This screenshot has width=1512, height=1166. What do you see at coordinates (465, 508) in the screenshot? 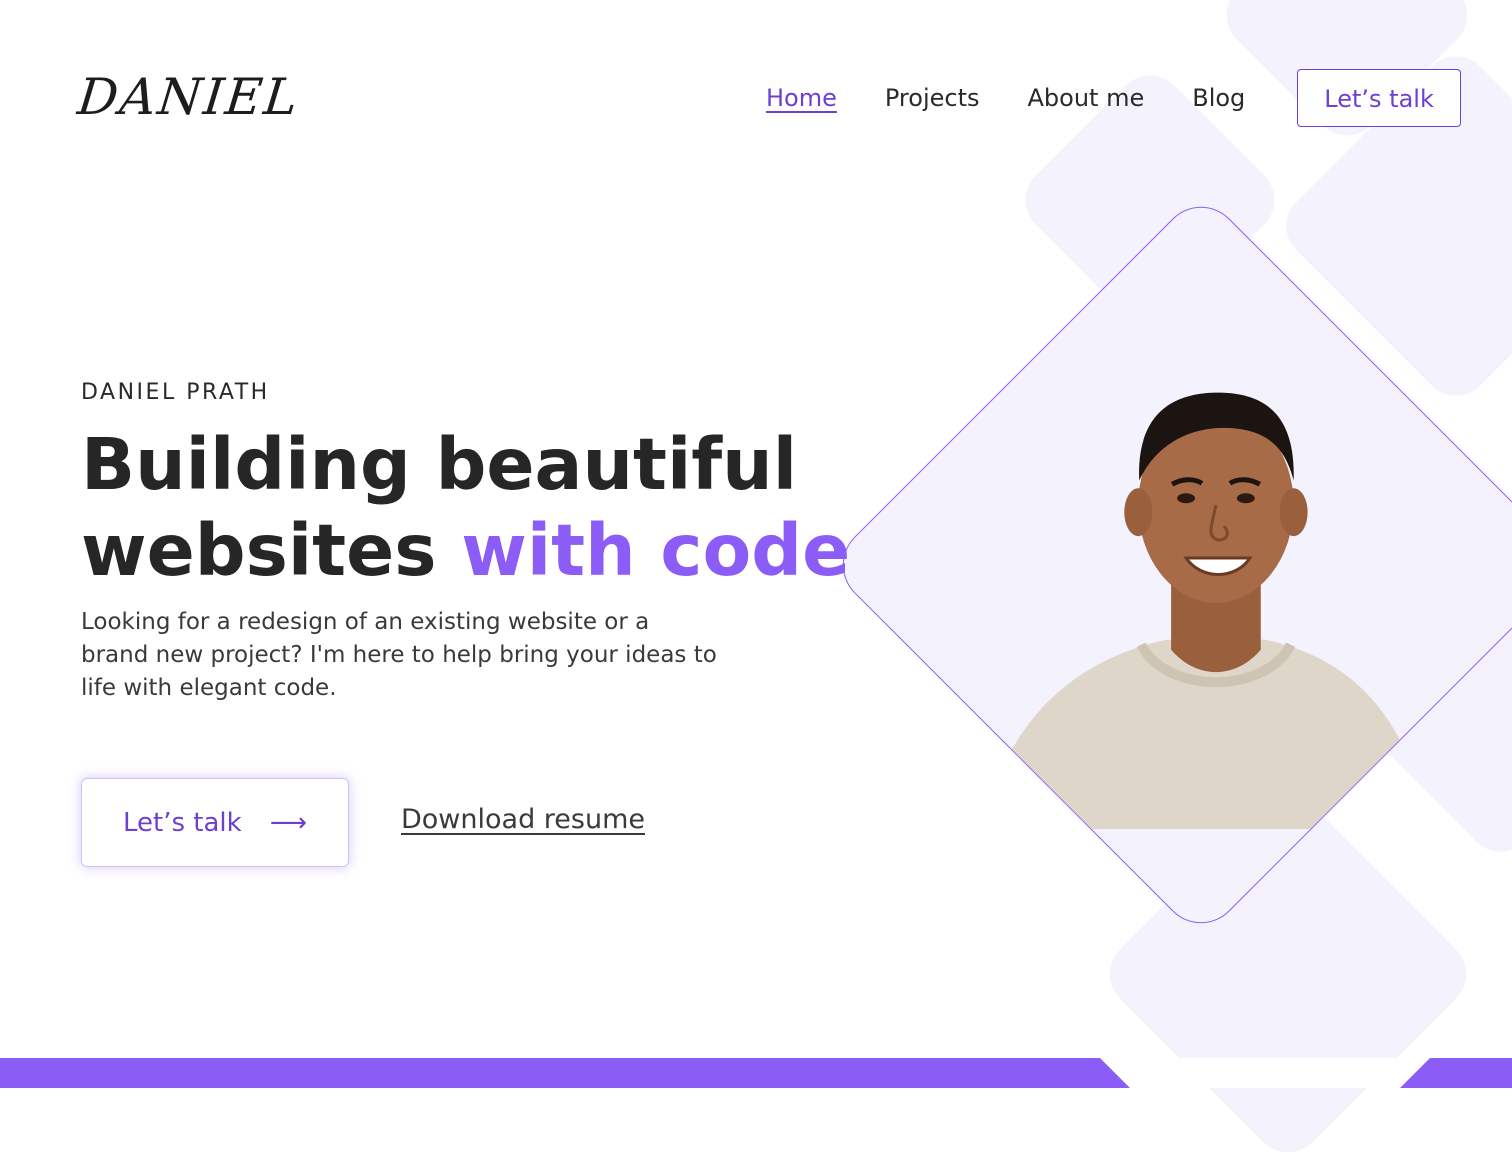
I see `hero-headline: Building beautiful websites with code` at bounding box center [465, 508].